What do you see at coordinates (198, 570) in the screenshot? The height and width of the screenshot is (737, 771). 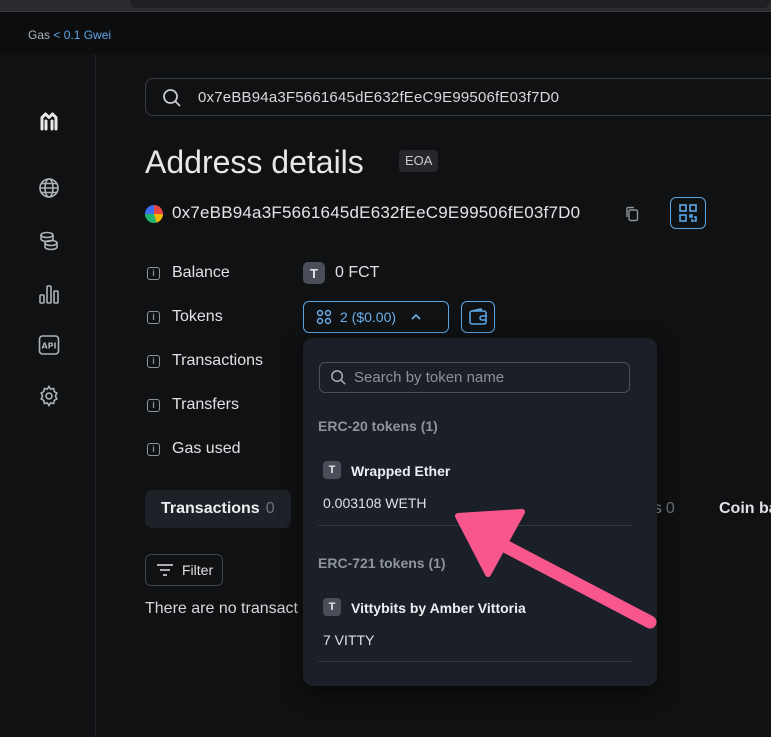 I see `filter-label: Filter` at bounding box center [198, 570].